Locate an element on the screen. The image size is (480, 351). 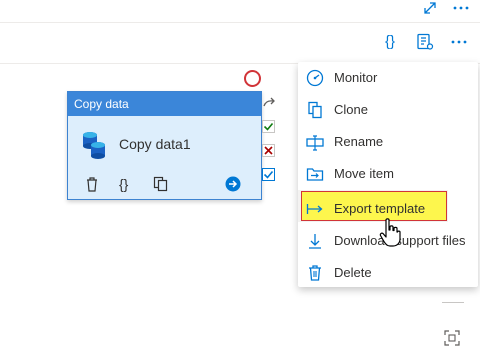
zoom-controls is located at coordinates (453, 320).